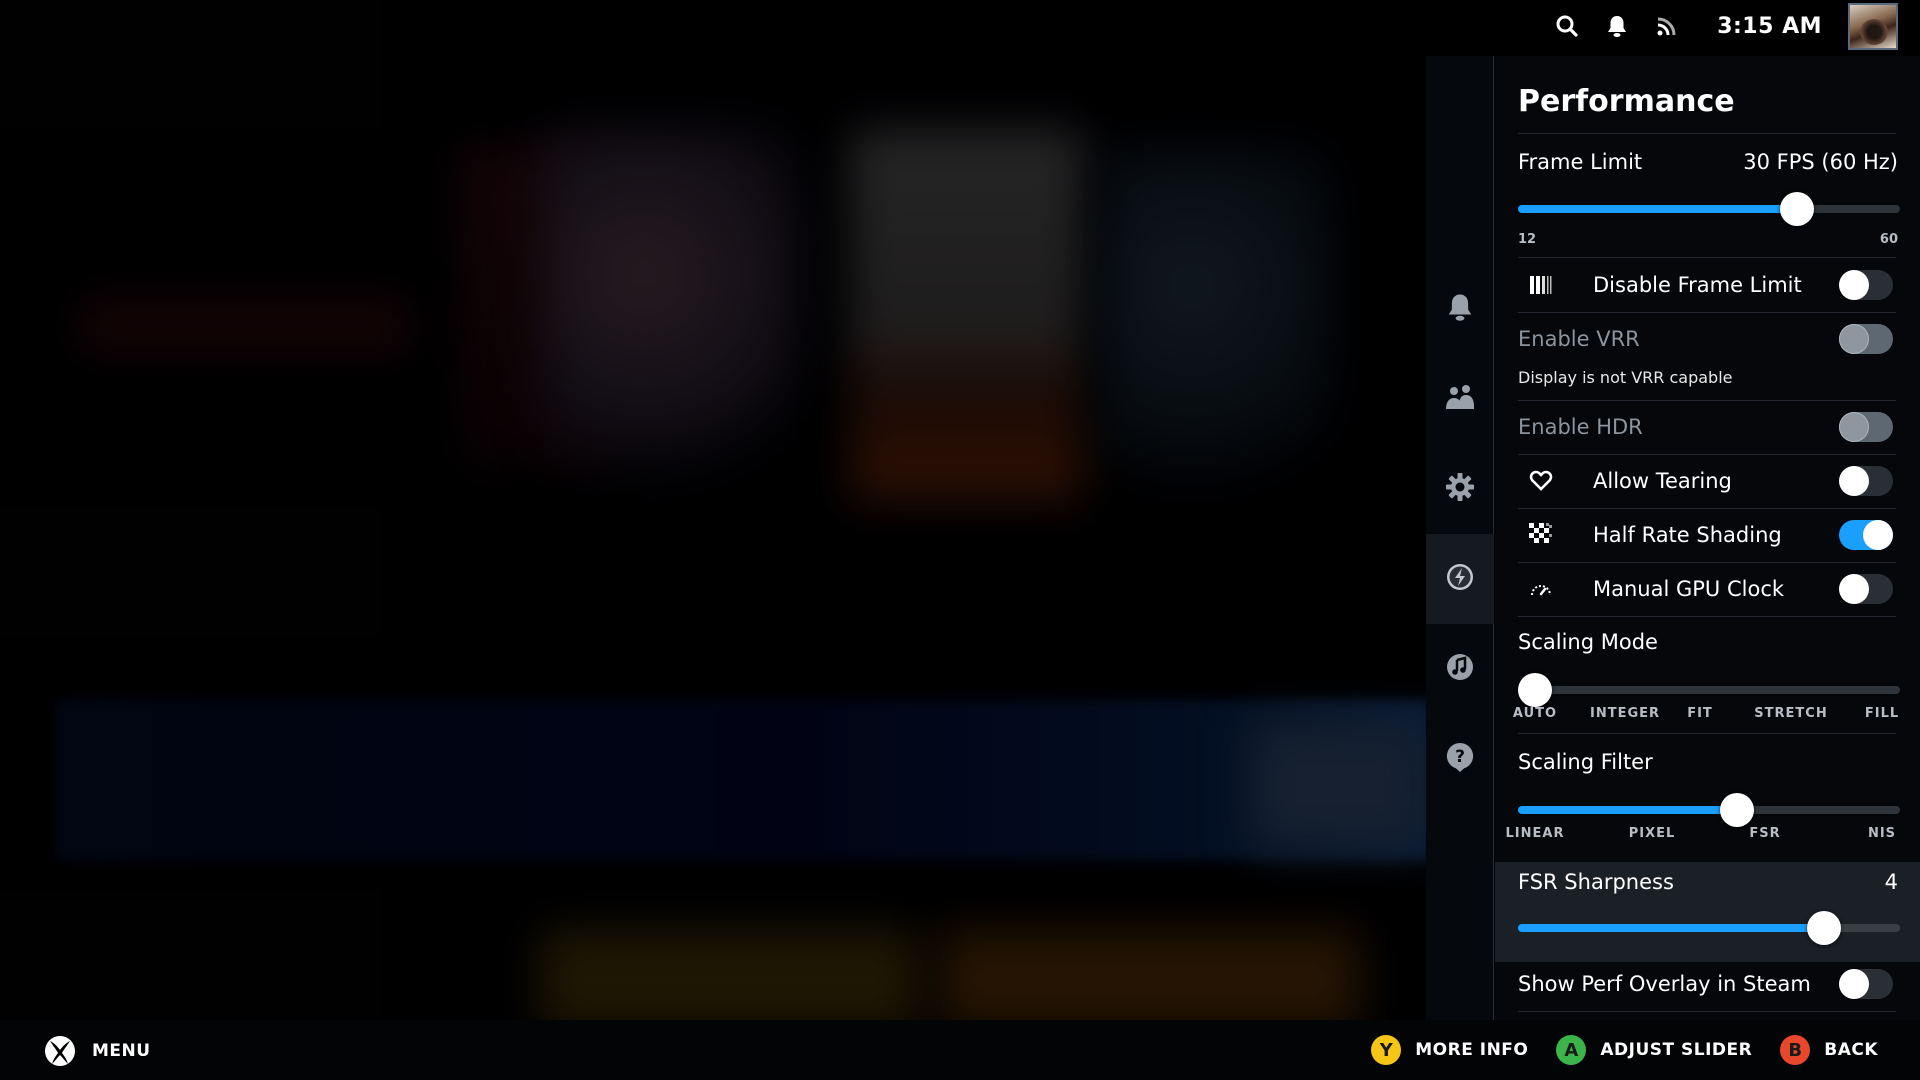 The height and width of the screenshot is (1080, 1920). What do you see at coordinates (1664, 984) in the screenshot?
I see `show-perf-overlay-label: Show Perf Overlay in Steam` at bounding box center [1664, 984].